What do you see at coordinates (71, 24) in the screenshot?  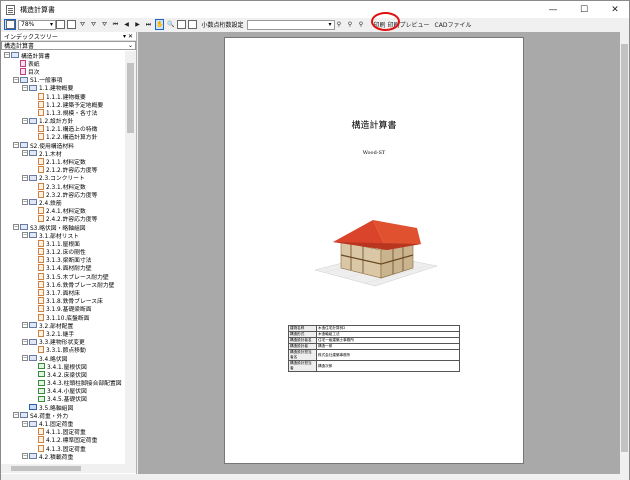 I see `fit-width-icon` at bounding box center [71, 24].